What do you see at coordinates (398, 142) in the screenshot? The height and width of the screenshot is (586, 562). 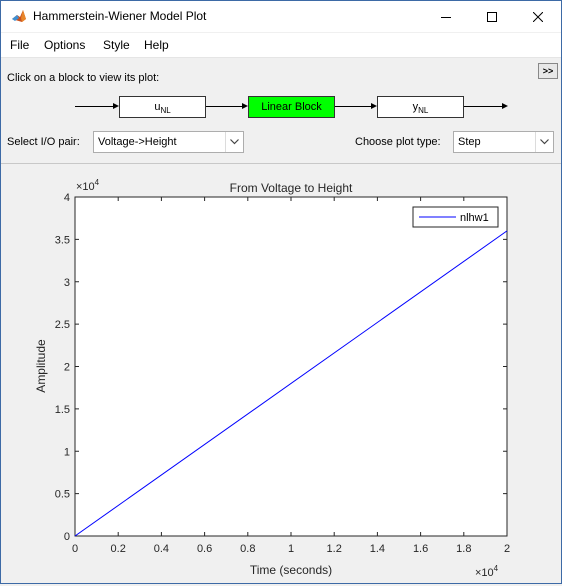 I see `plot-type-label: Choose plot type:` at bounding box center [398, 142].